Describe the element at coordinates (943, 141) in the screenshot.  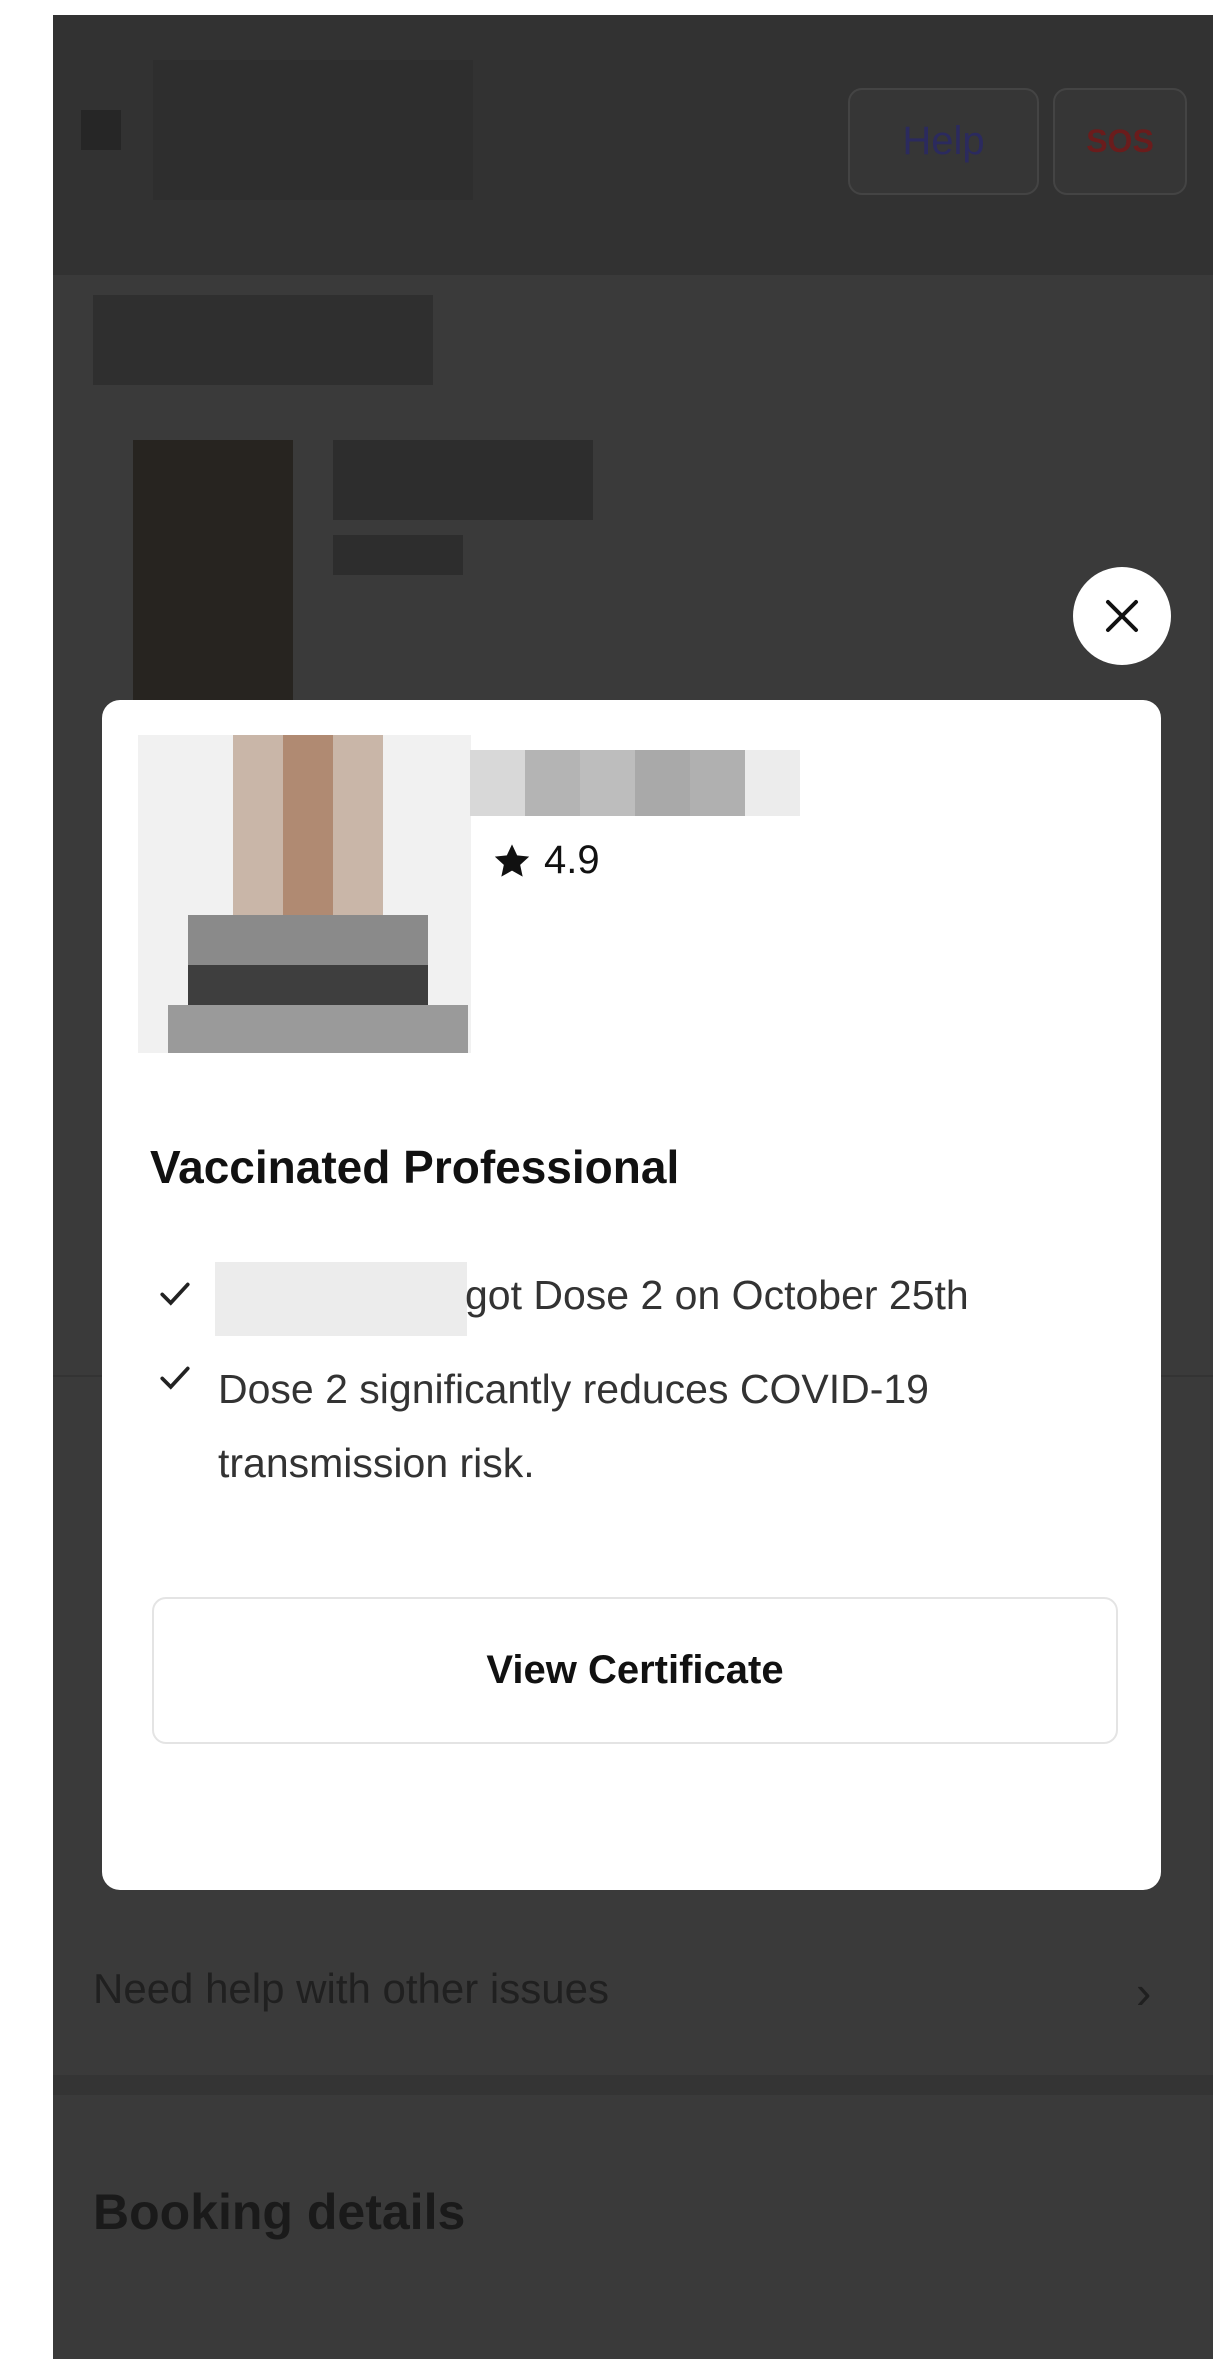
I see `help-button: Help` at that location.